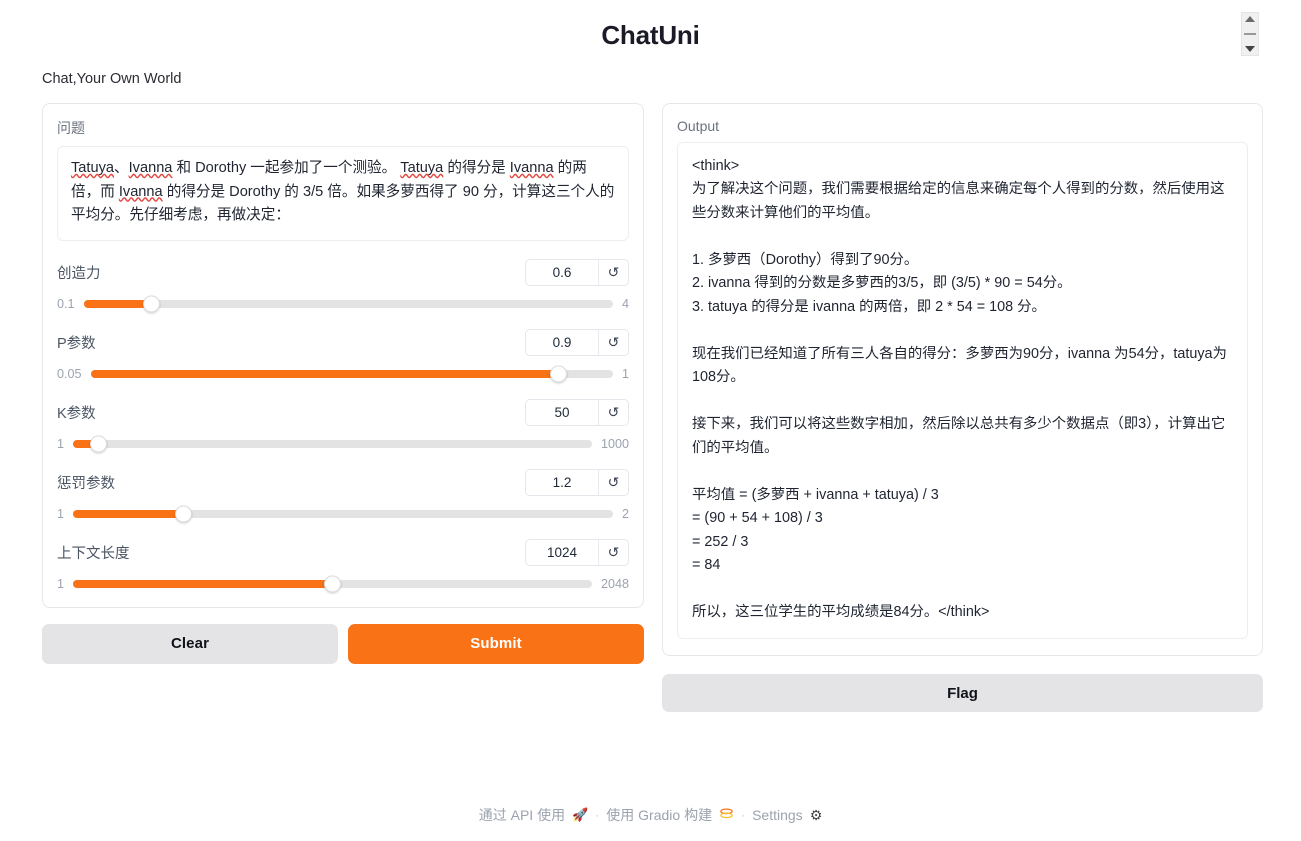 The image size is (1301, 841). I want to click on slider-row: 1 2048, so click(343, 584).